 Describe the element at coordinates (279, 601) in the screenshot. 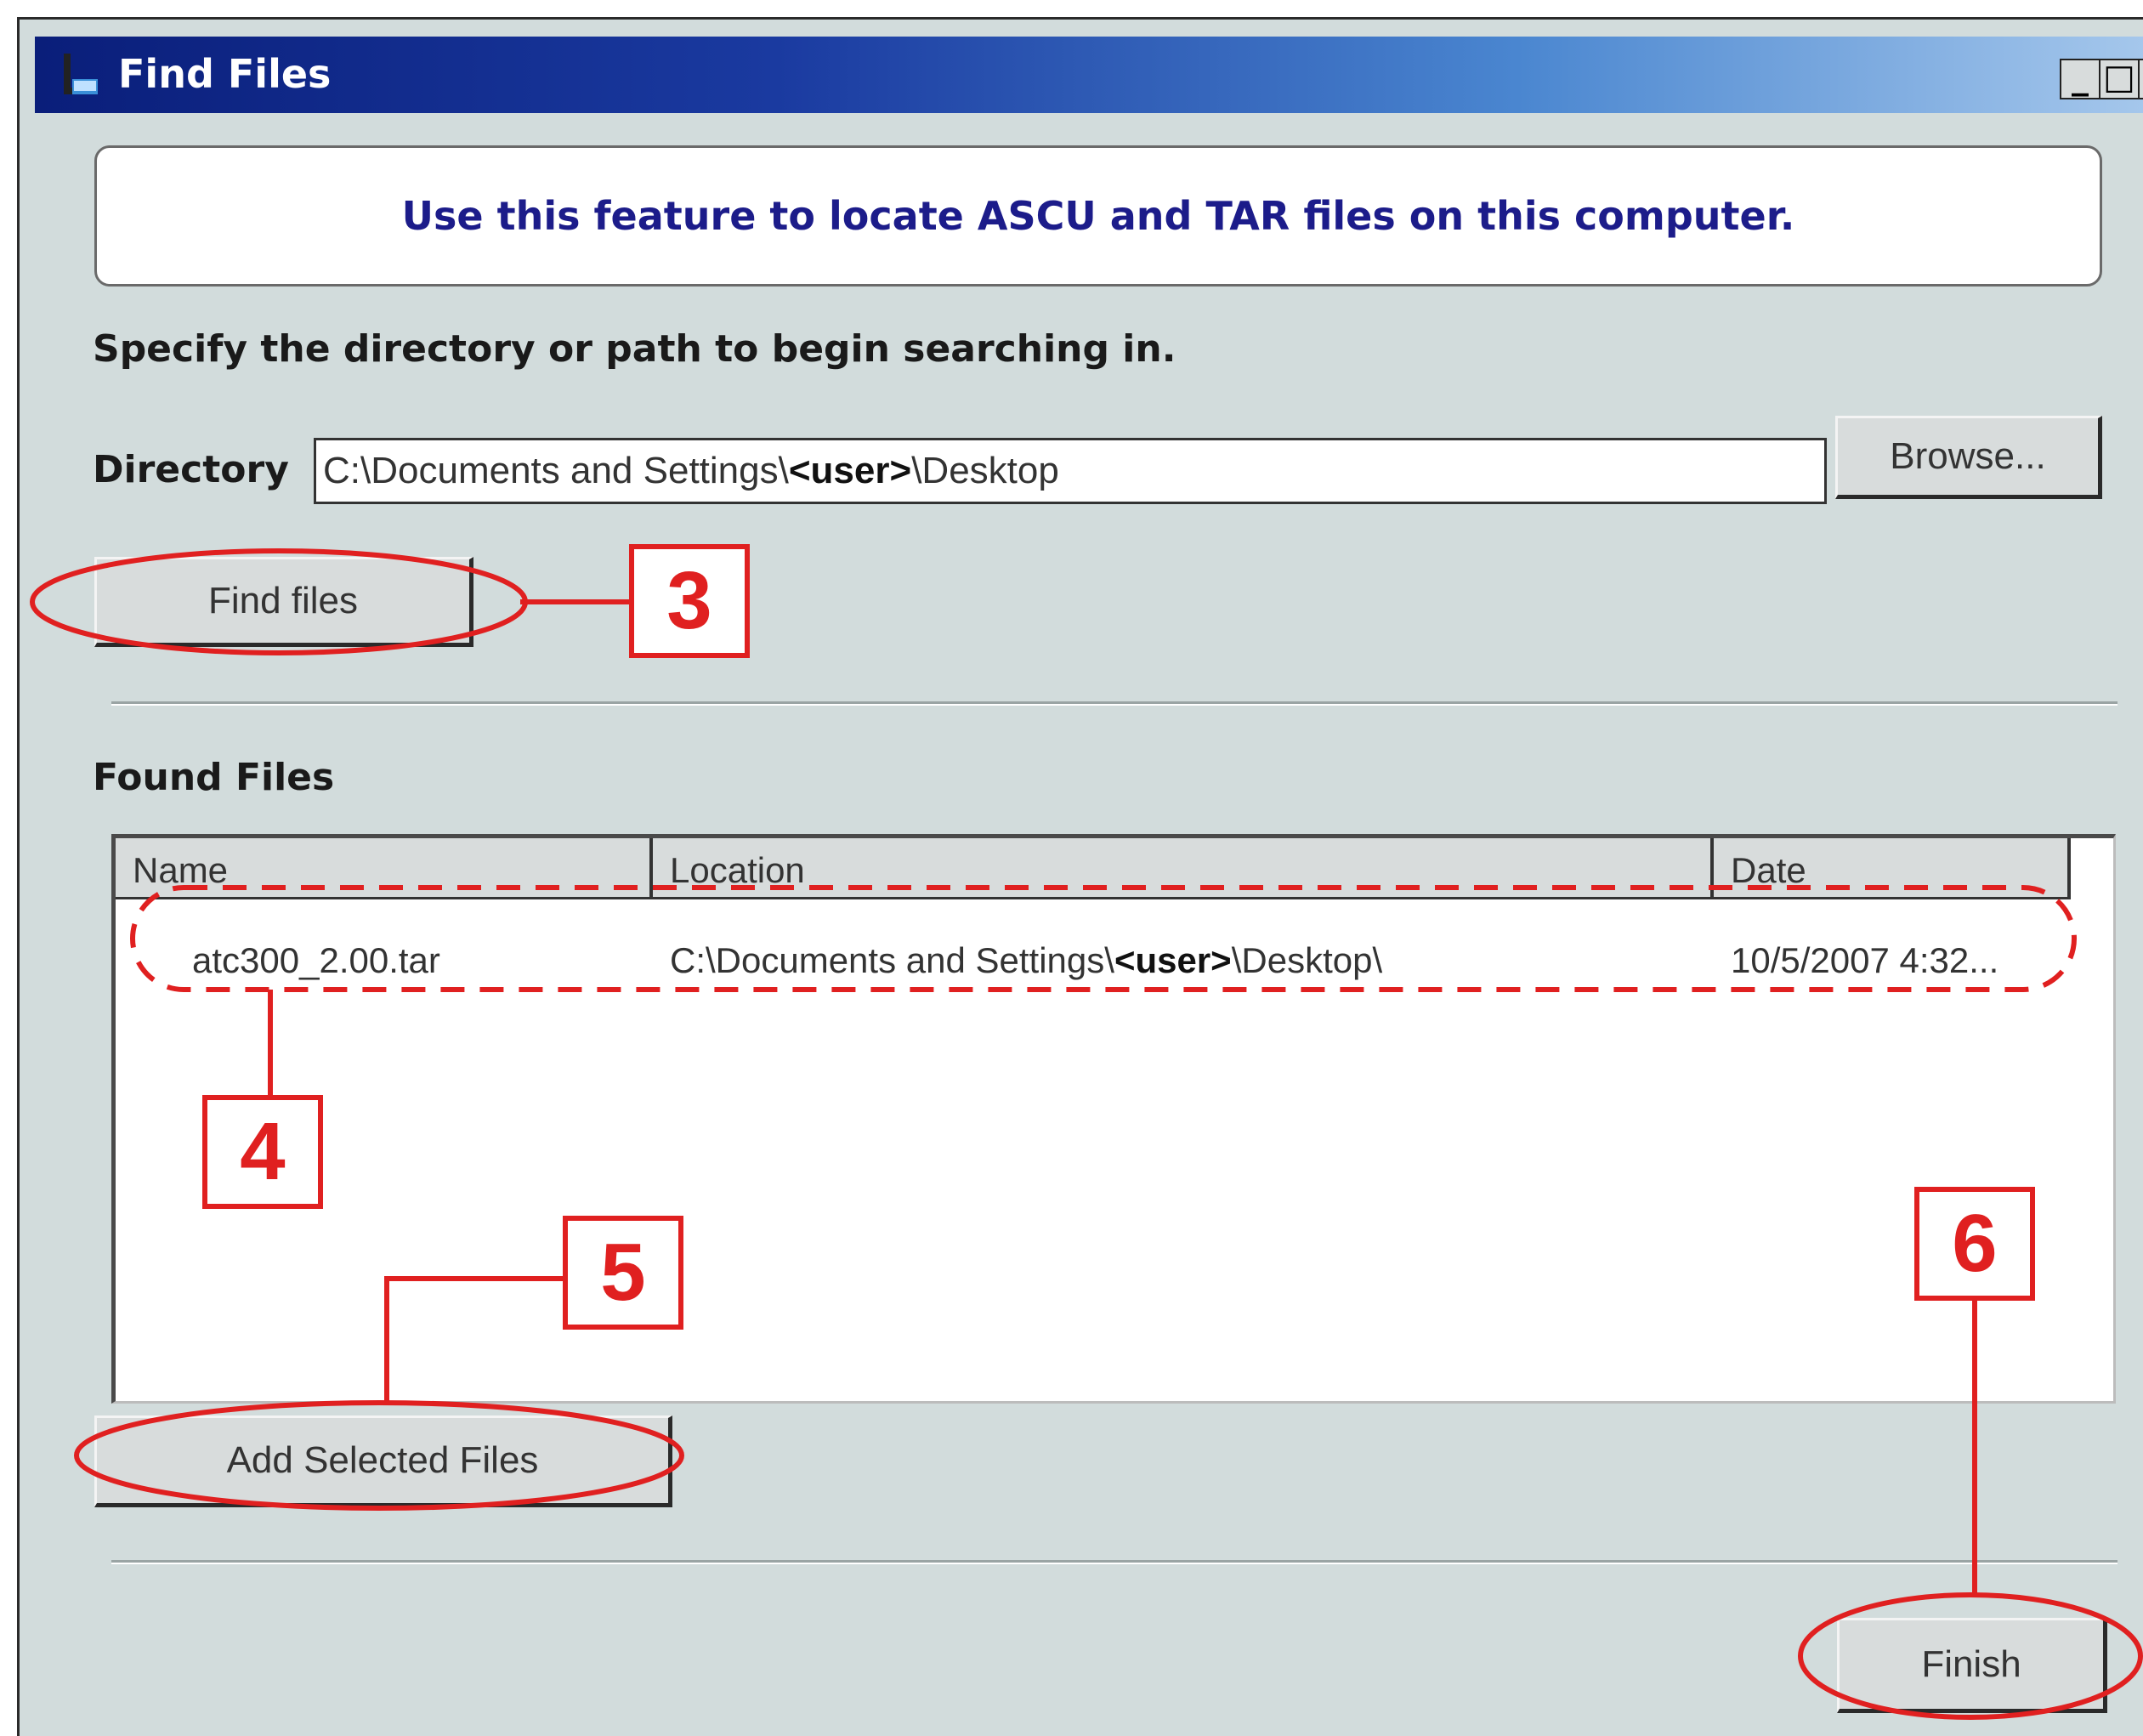

I see `find-files-highlight` at that location.